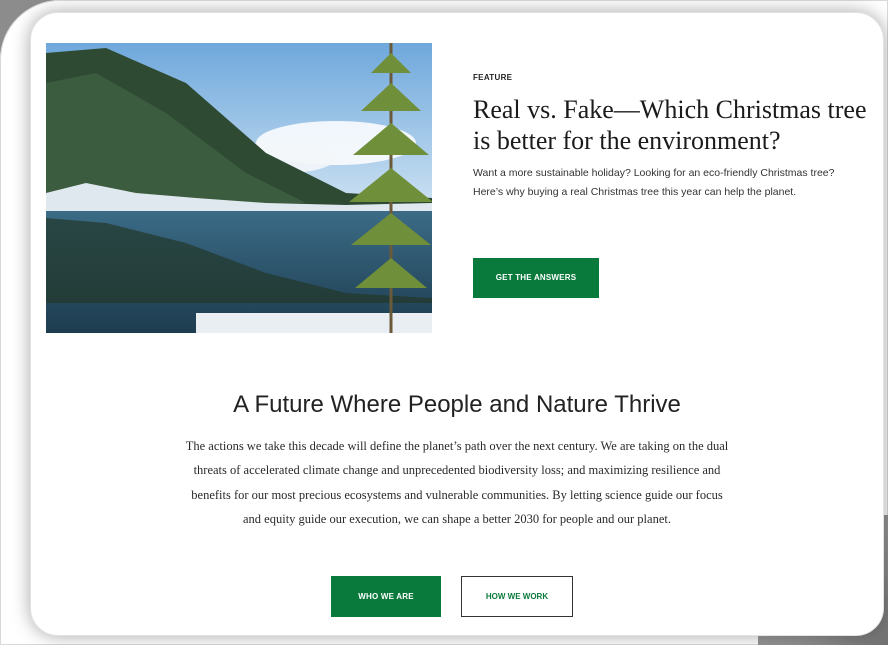  What do you see at coordinates (386, 596) in the screenshot?
I see `who-we-are-button: WHO WE ARE` at bounding box center [386, 596].